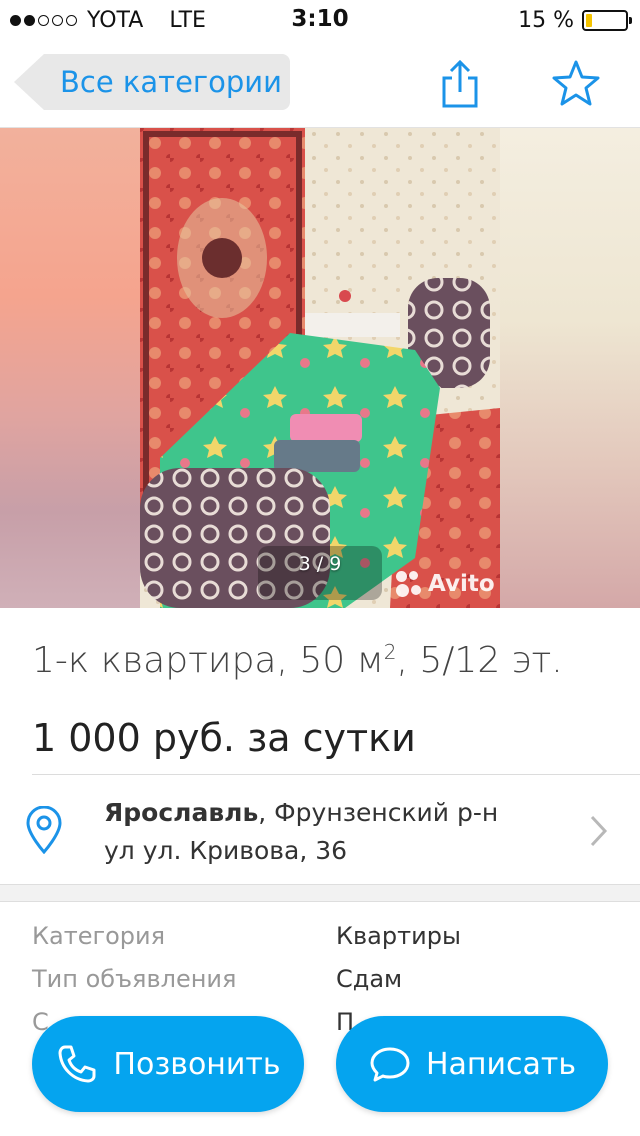 Image resolution: width=640 pixels, height=1136 pixels. Describe the element at coordinates (461, 584) in the screenshot. I see `watermark-text: Avito` at that location.